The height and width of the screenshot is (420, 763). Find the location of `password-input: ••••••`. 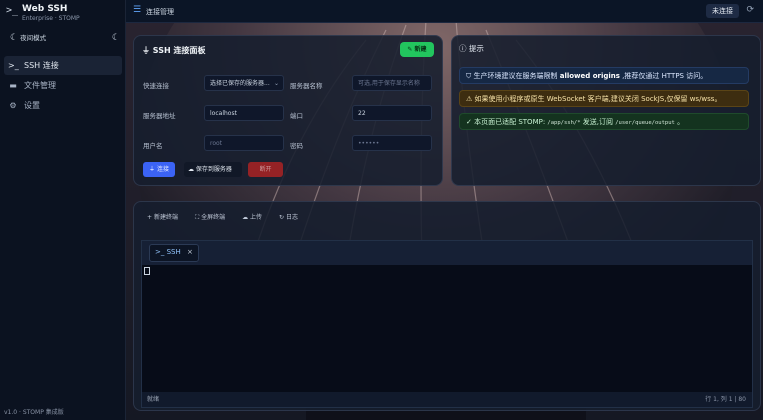

password-input: •••••• is located at coordinates (392, 143).